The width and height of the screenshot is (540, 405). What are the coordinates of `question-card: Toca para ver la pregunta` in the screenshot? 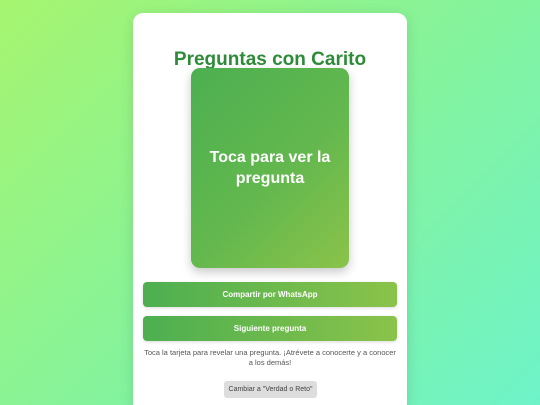 It's located at (270, 168).